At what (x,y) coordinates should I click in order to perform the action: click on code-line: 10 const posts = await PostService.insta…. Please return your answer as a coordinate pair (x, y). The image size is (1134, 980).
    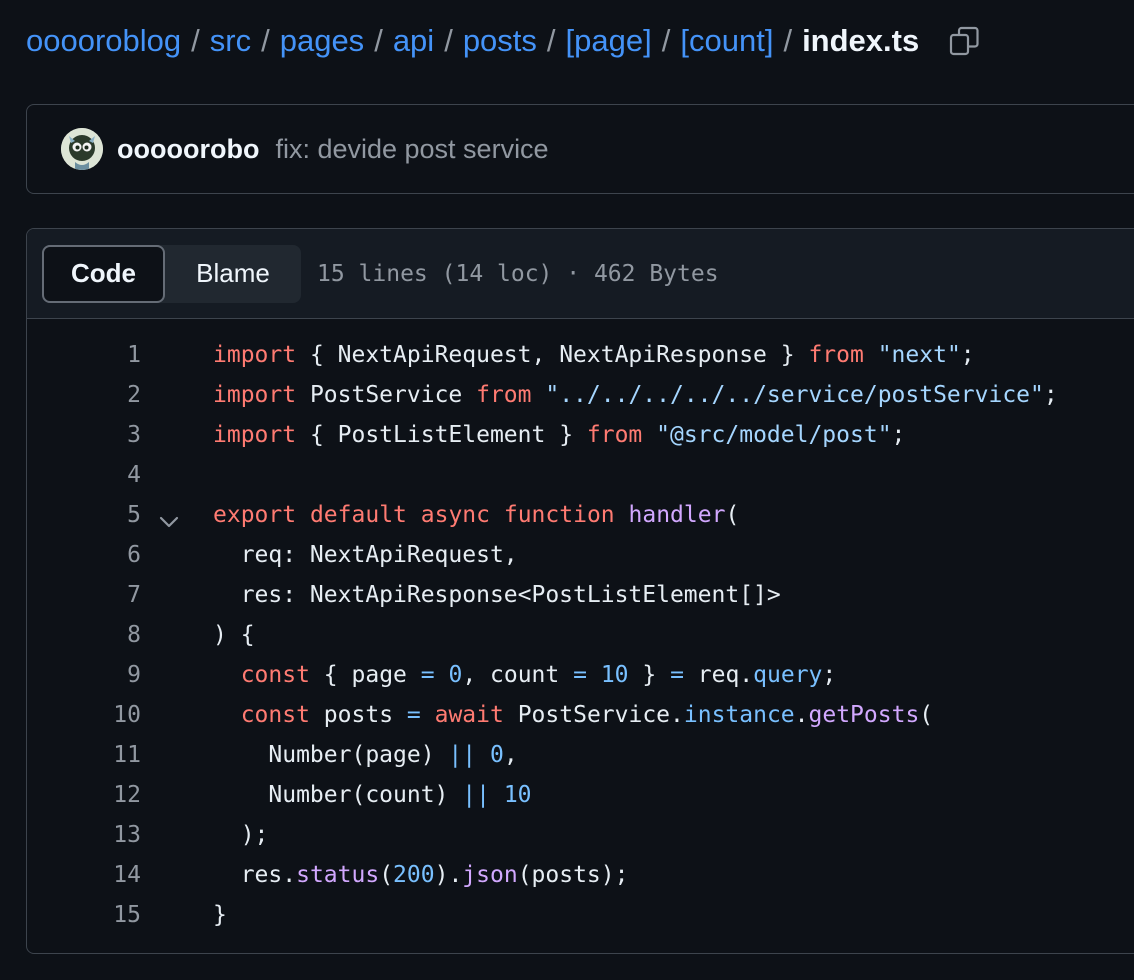
    Looking at the image, I should click on (580, 715).